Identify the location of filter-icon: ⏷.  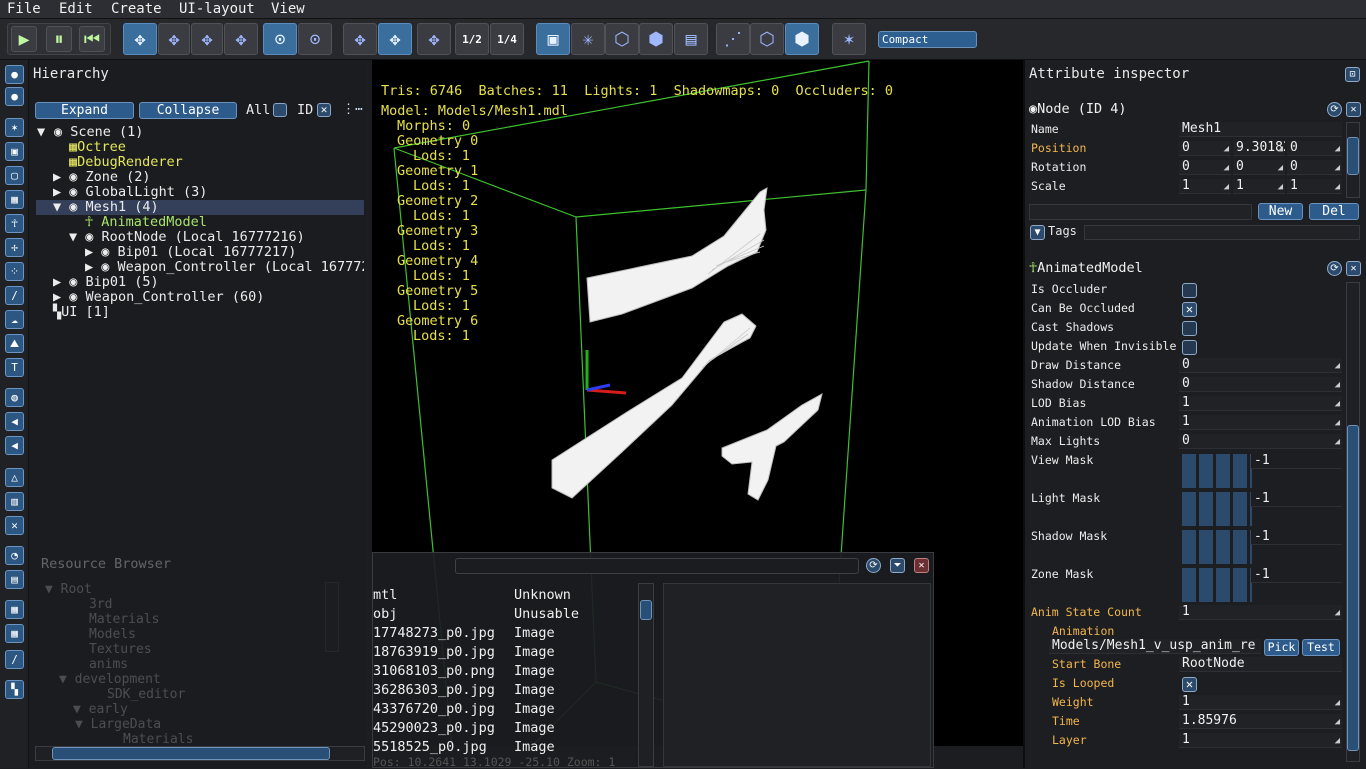
(897, 565).